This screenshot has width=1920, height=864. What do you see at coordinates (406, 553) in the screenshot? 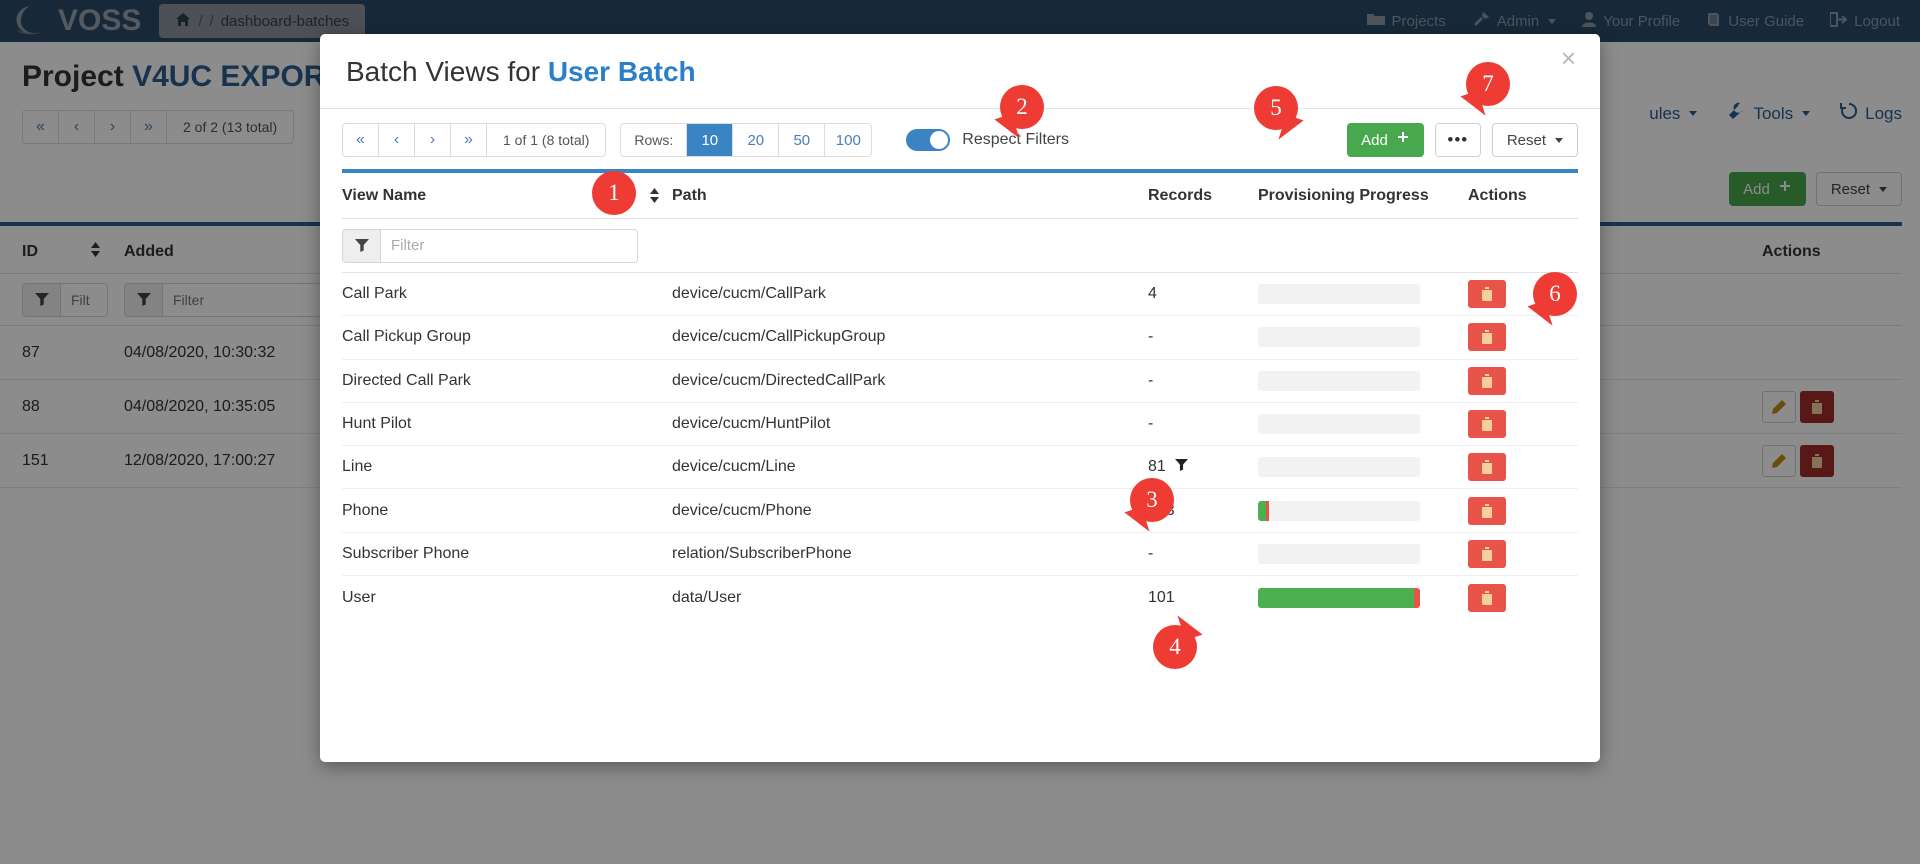
I see `cell-view-name: Subscriber Phone` at bounding box center [406, 553].